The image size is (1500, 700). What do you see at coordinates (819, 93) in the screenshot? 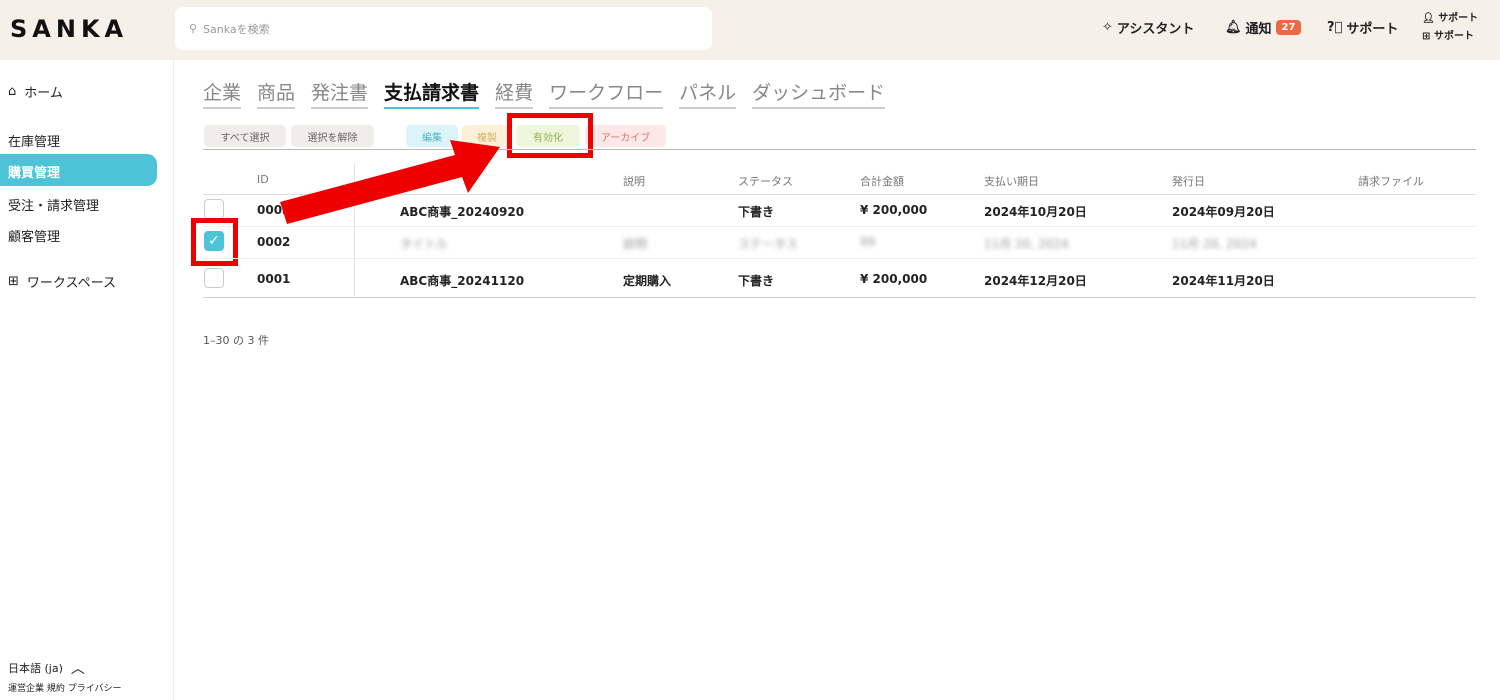
I see `tab-dashboard: ダッシュボード` at bounding box center [819, 93].